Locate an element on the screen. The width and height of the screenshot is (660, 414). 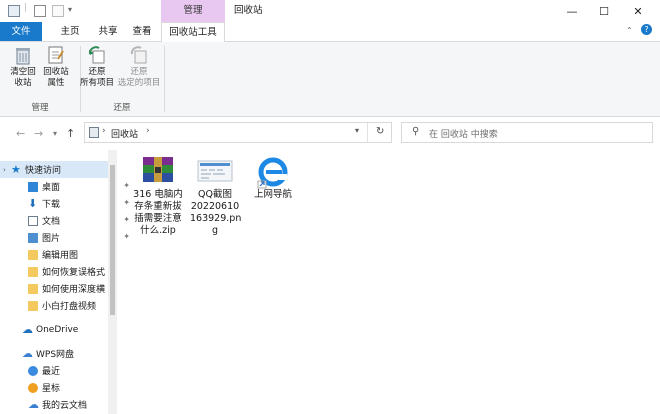
properties-icon is located at coordinates (40, 11).